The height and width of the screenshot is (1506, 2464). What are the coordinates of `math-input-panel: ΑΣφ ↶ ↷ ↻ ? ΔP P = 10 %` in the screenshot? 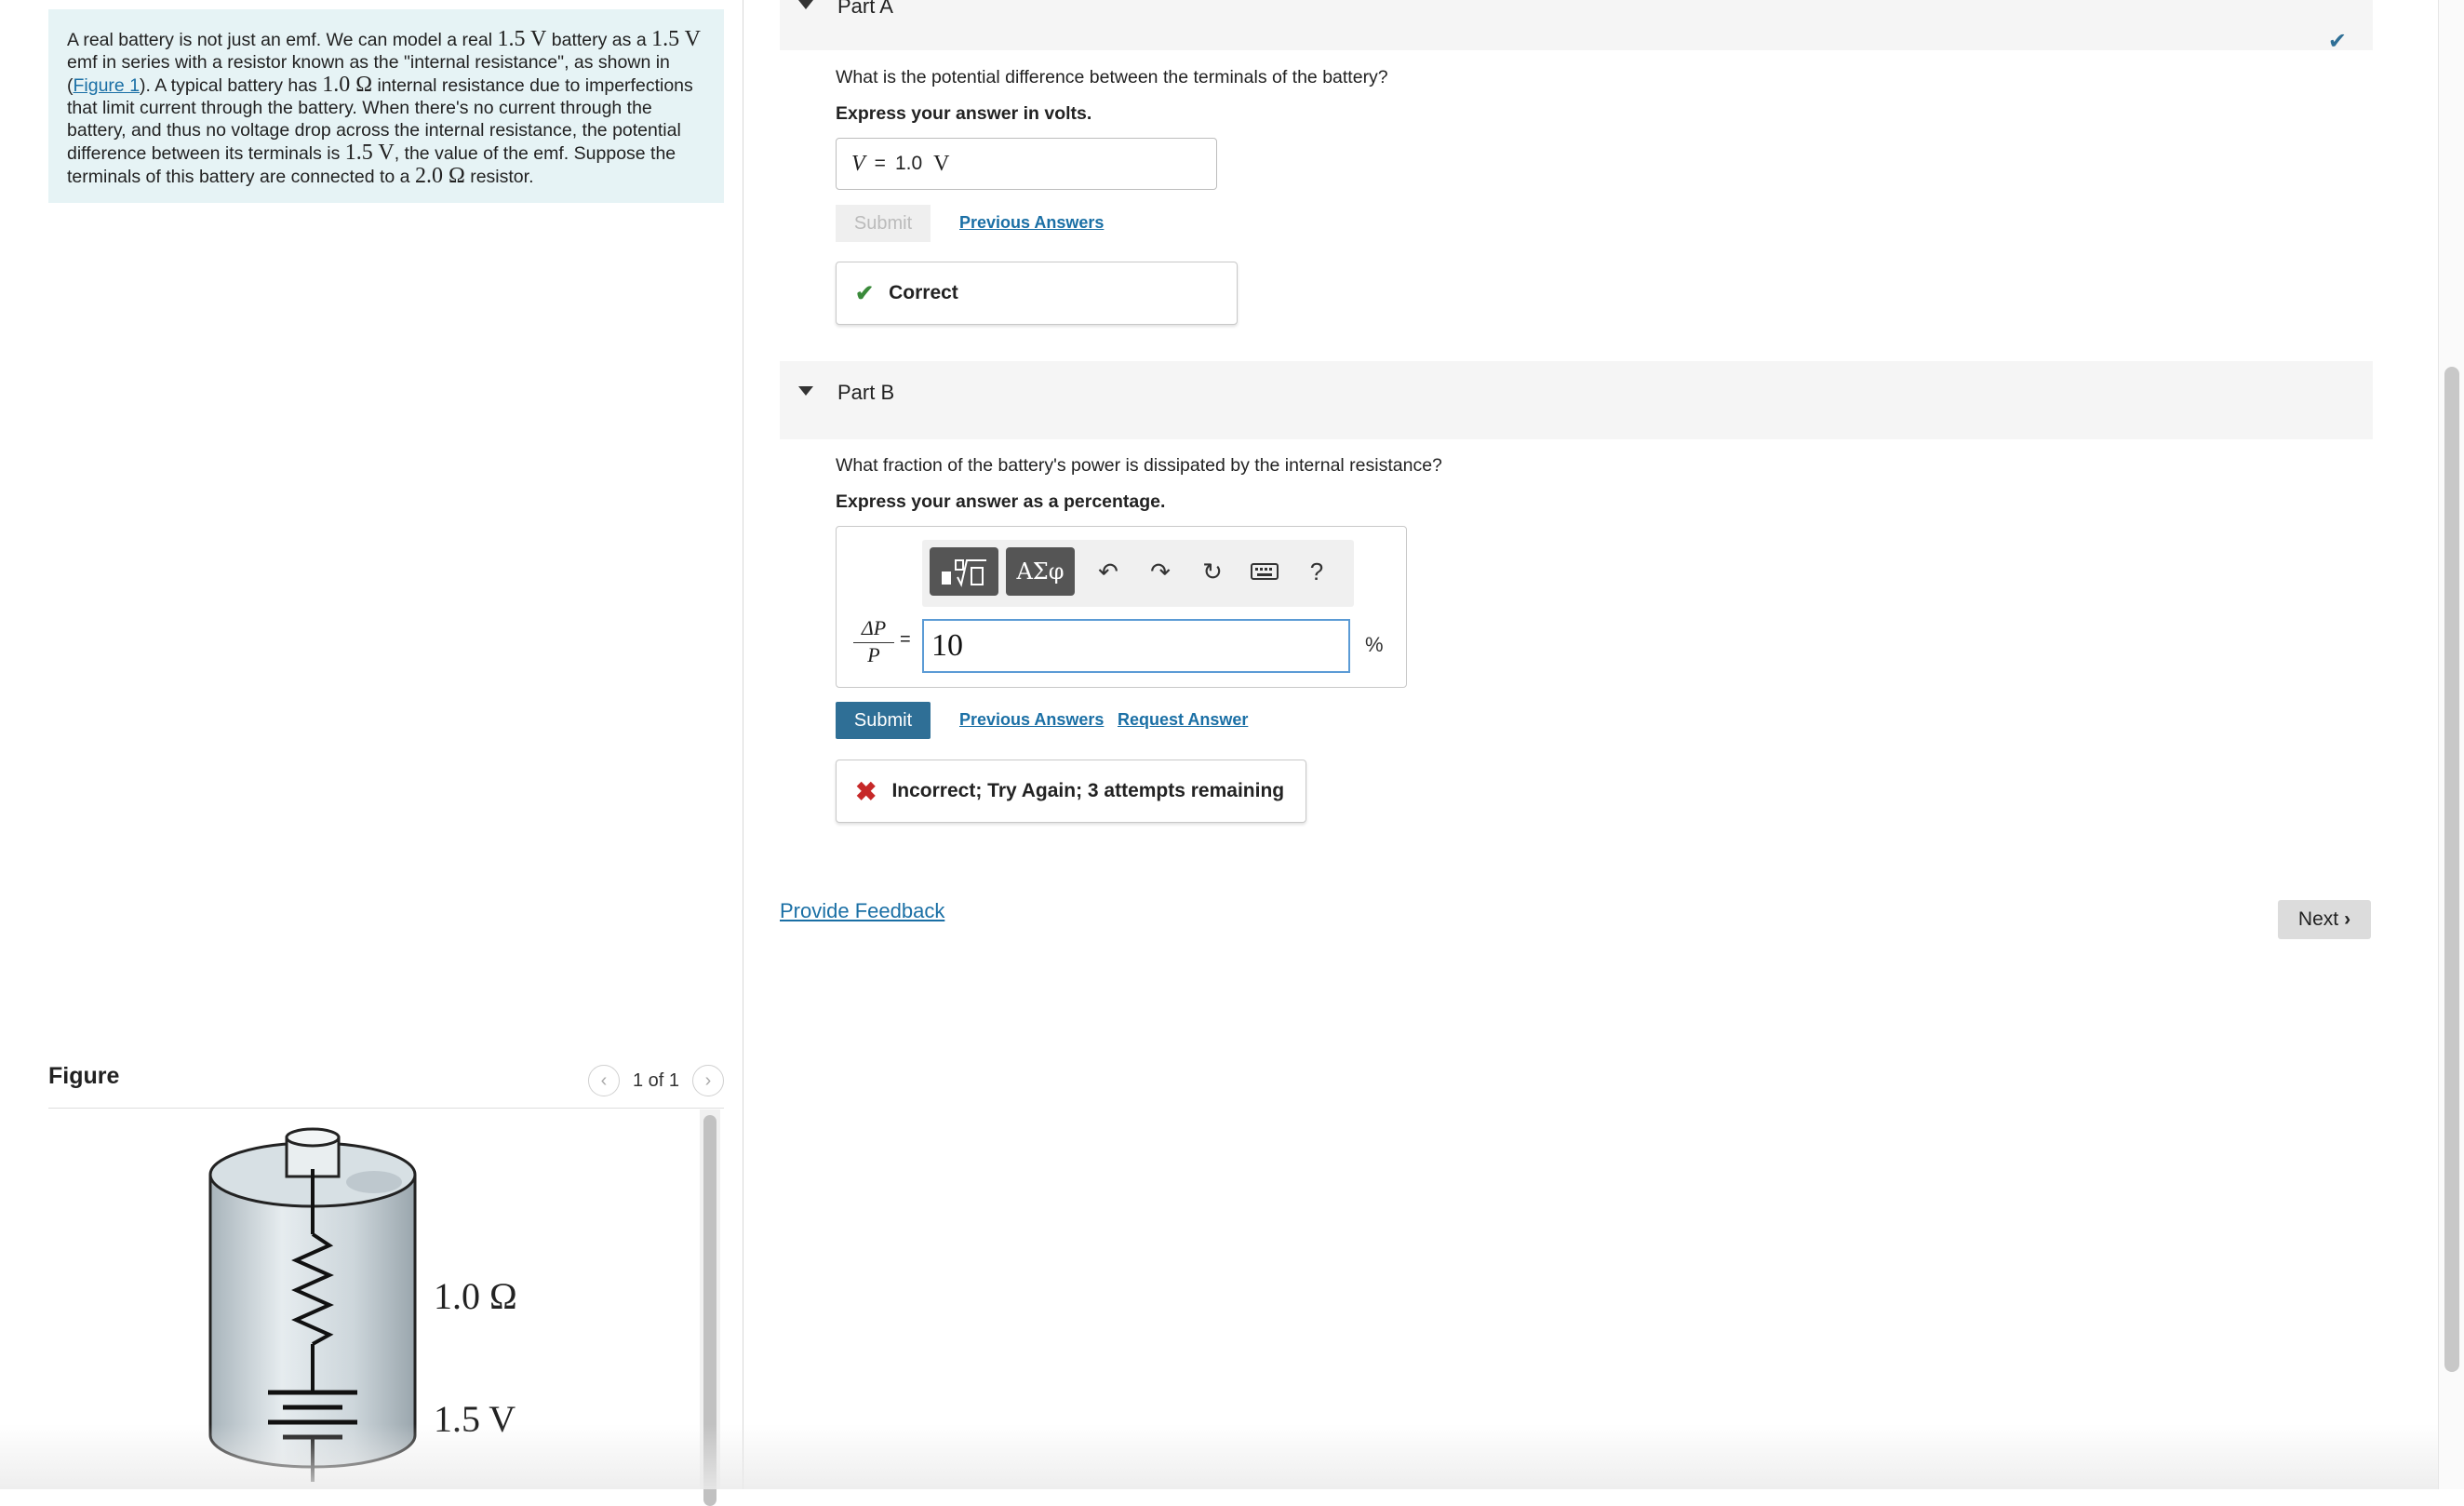 It's located at (1121, 607).